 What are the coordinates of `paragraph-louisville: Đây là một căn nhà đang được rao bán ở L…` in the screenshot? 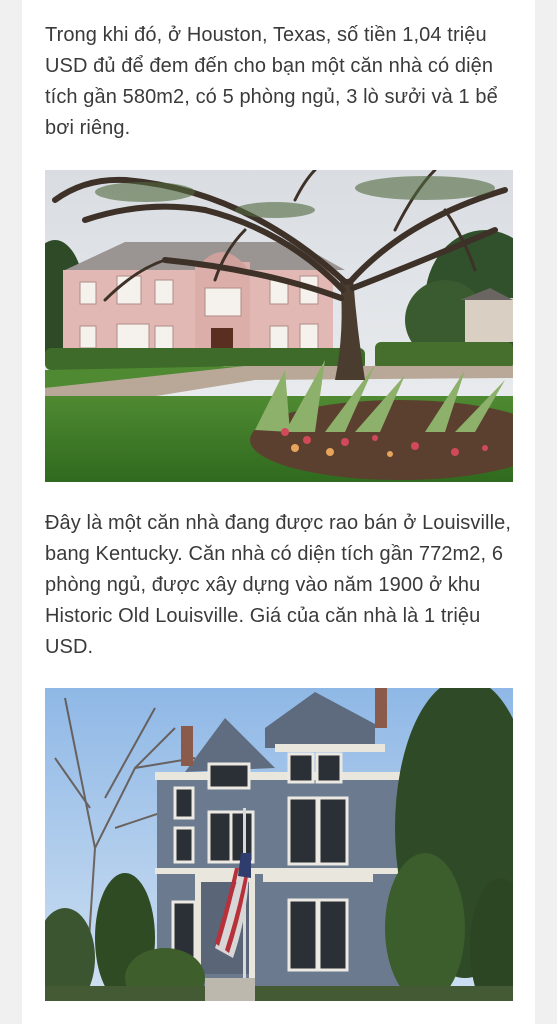 It's located at (278, 585).